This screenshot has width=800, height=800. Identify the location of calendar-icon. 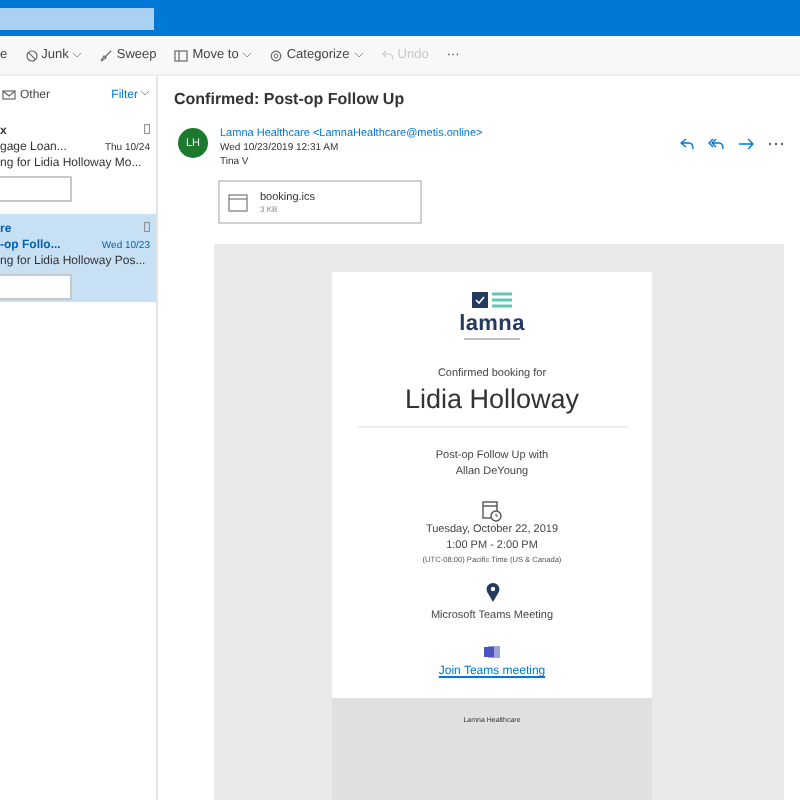
(238, 202).